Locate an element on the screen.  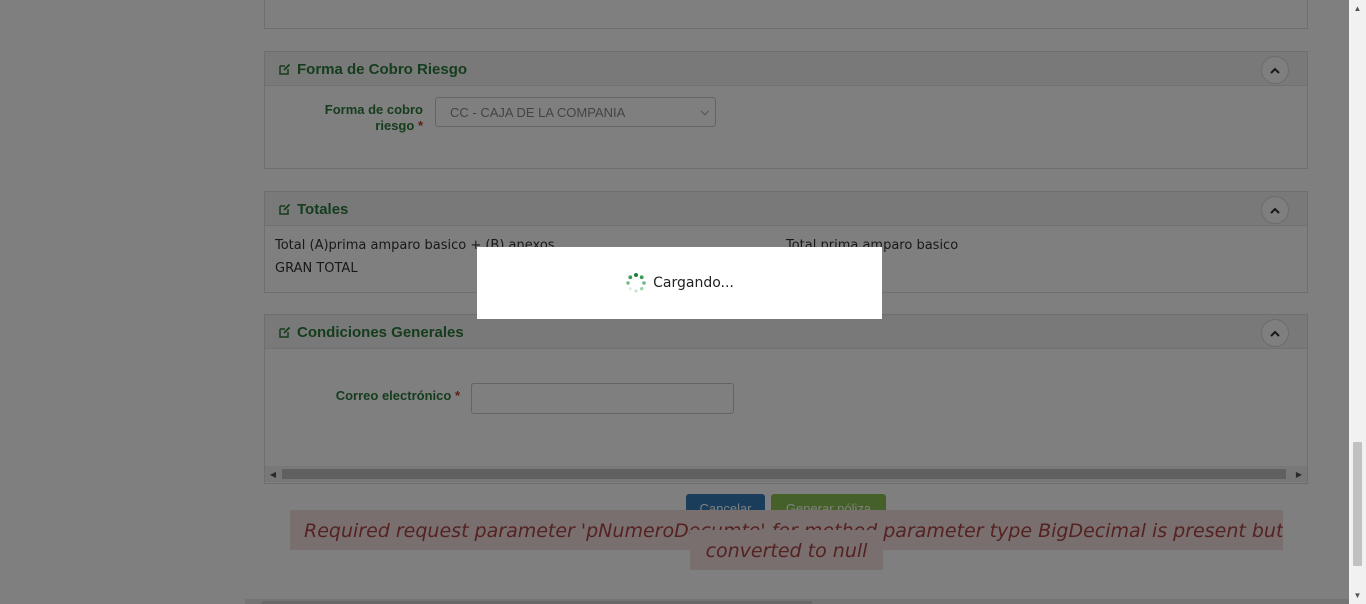
spinner-icon is located at coordinates (636, 283).